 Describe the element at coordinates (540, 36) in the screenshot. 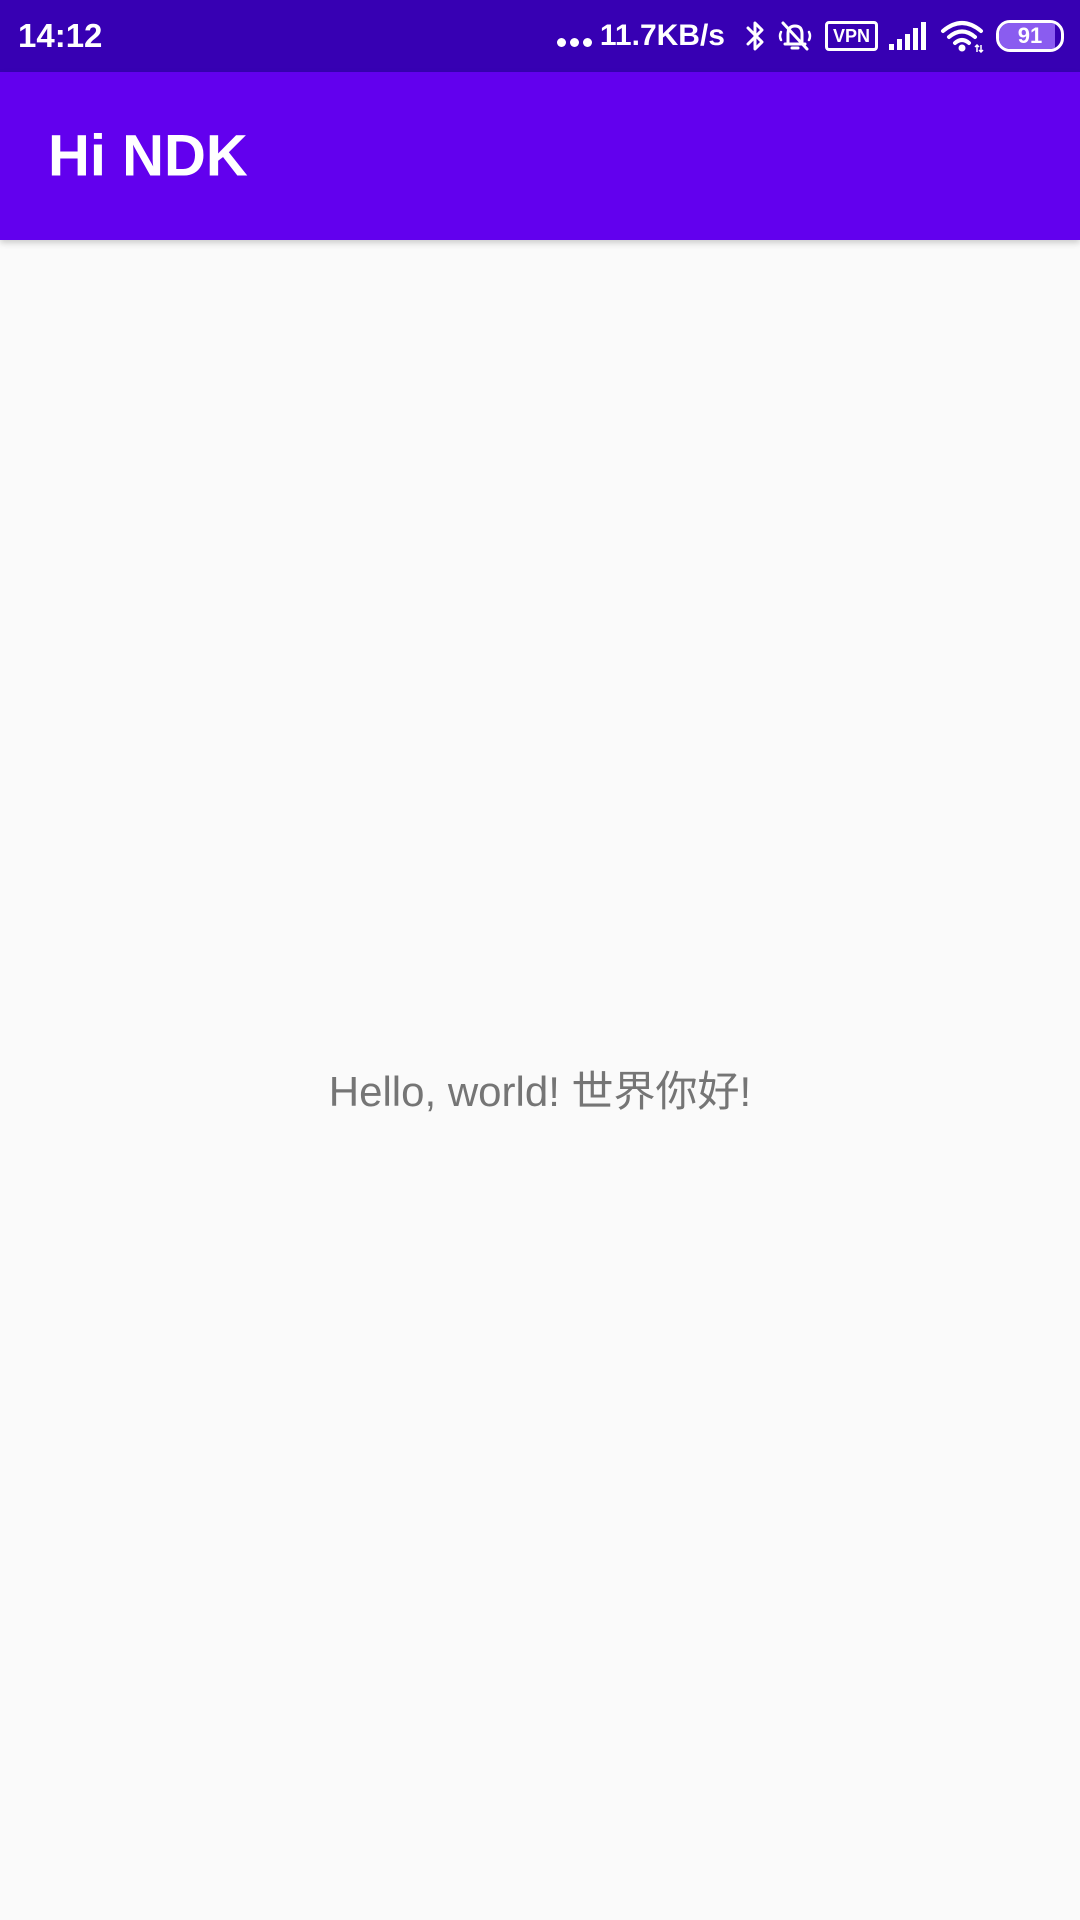

I see `status-bar: 14:12 11.7KB/s VPN 91` at that location.